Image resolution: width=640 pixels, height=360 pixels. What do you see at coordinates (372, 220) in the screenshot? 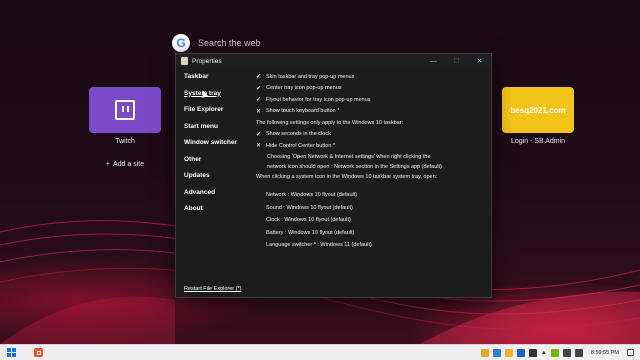
I see `flyout-clock: Clock : Windows 10 flyout (default)` at bounding box center [372, 220].